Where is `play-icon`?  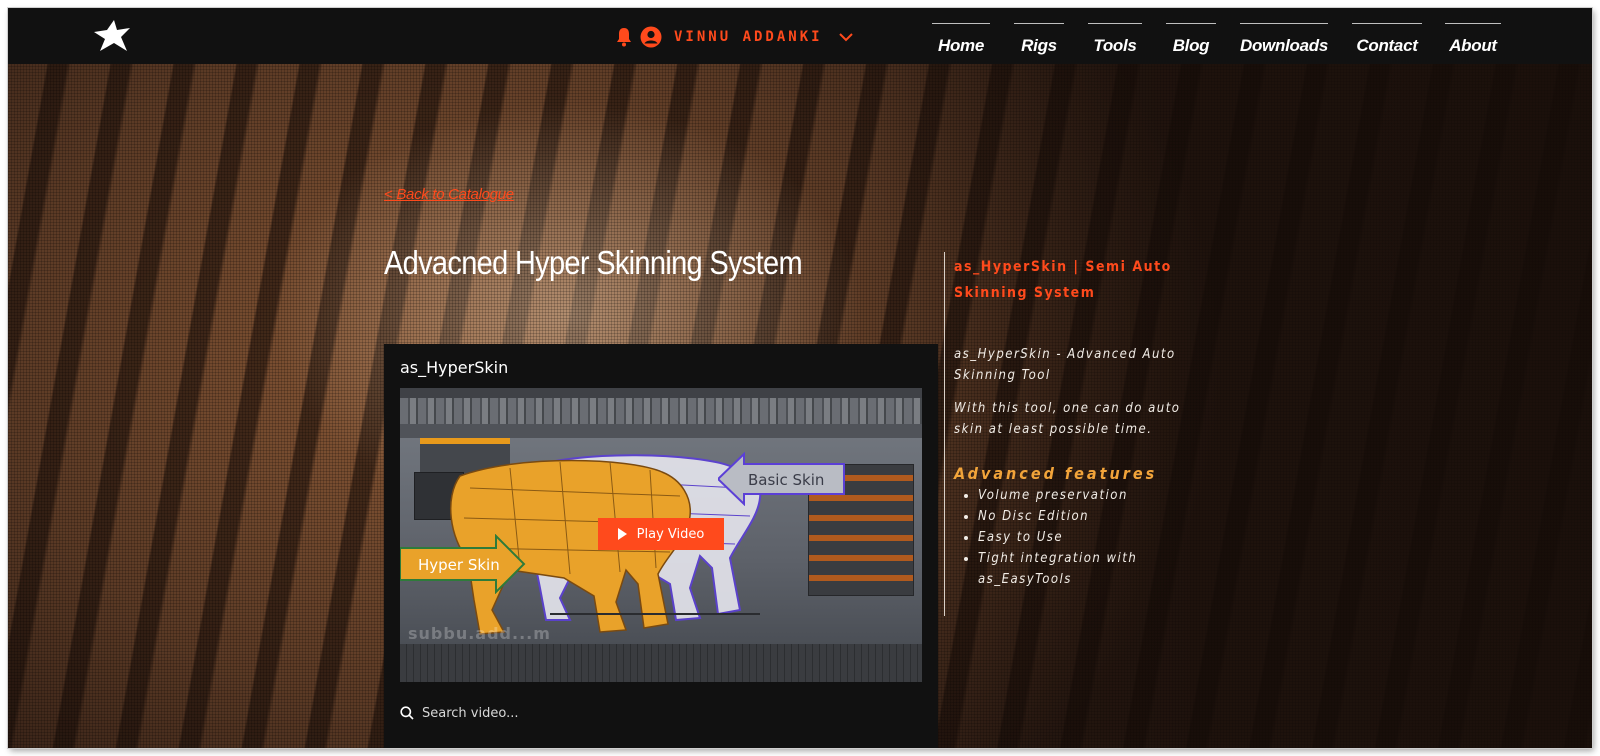 play-icon is located at coordinates (622, 534).